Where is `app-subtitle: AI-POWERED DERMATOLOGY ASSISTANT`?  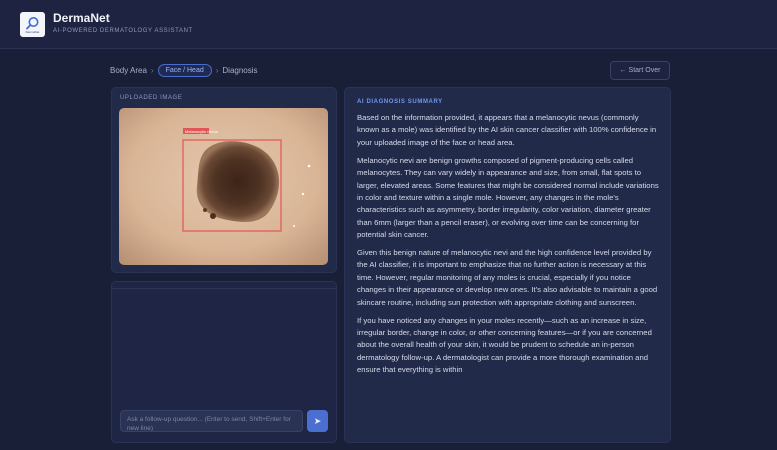
app-subtitle: AI-POWERED DERMATOLOGY ASSISTANT is located at coordinates (123, 31).